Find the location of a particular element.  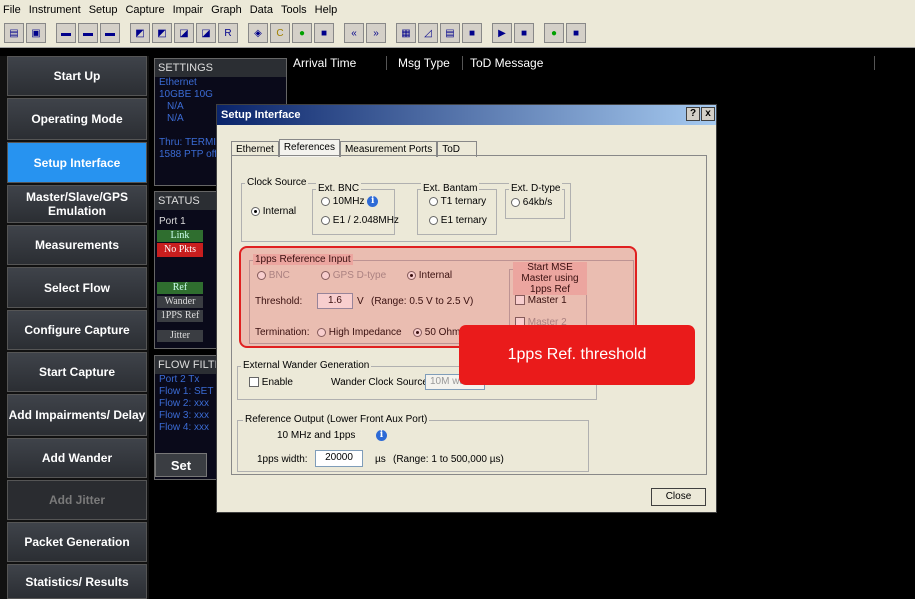

ref-output-label: Reference Output (Lower Front Aux Port) is located at coordinates (336, 419).